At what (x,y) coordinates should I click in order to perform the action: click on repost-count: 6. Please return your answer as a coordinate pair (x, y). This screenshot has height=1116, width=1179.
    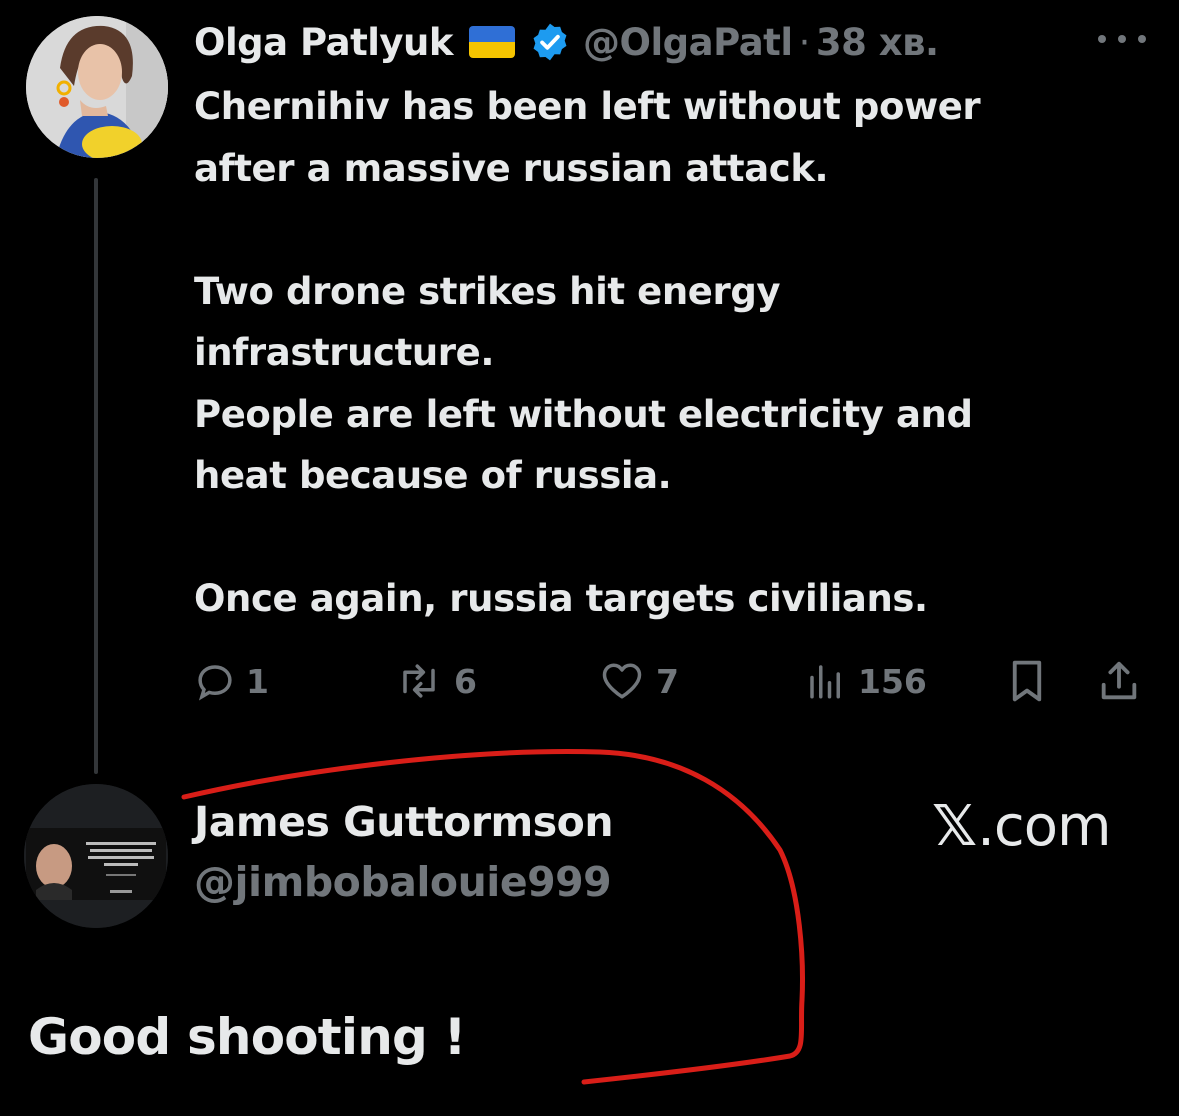
    Looking at the image, I should click on (465, 681).